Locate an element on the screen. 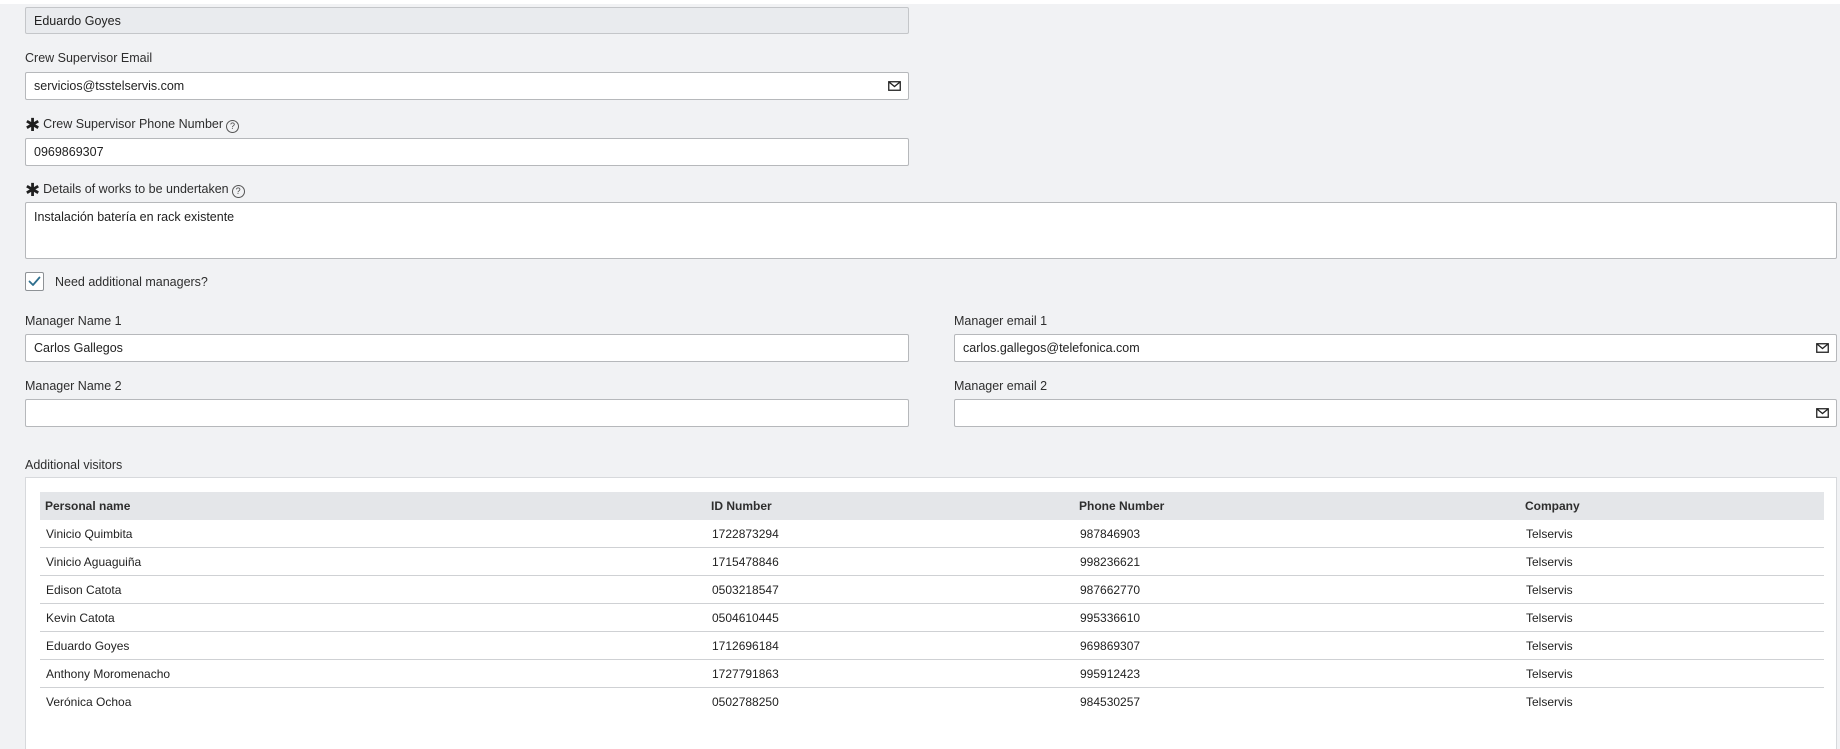  column-header-id-number: ID Number is located at coordinates (890, 506).